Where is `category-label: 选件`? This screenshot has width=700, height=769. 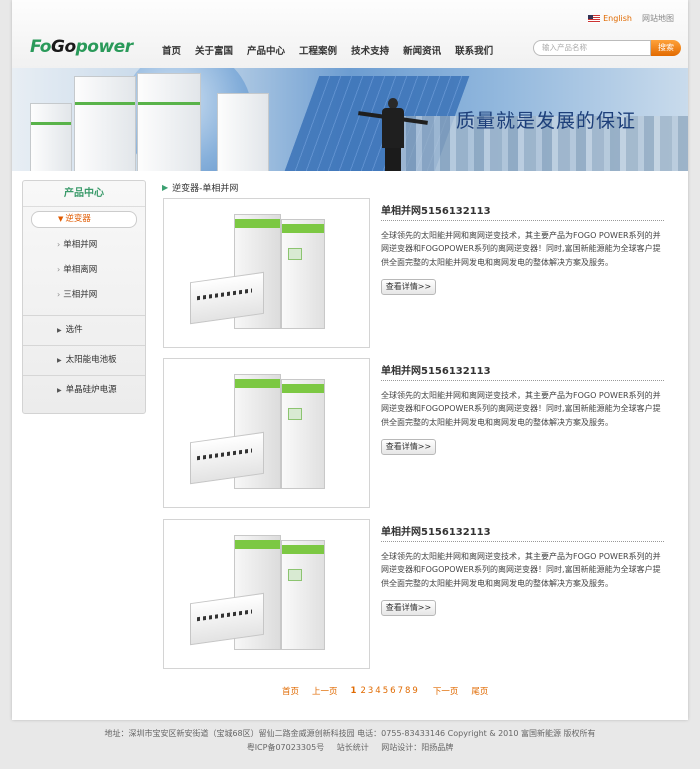
category-label: 选件 is located at coordinates (74, 330).